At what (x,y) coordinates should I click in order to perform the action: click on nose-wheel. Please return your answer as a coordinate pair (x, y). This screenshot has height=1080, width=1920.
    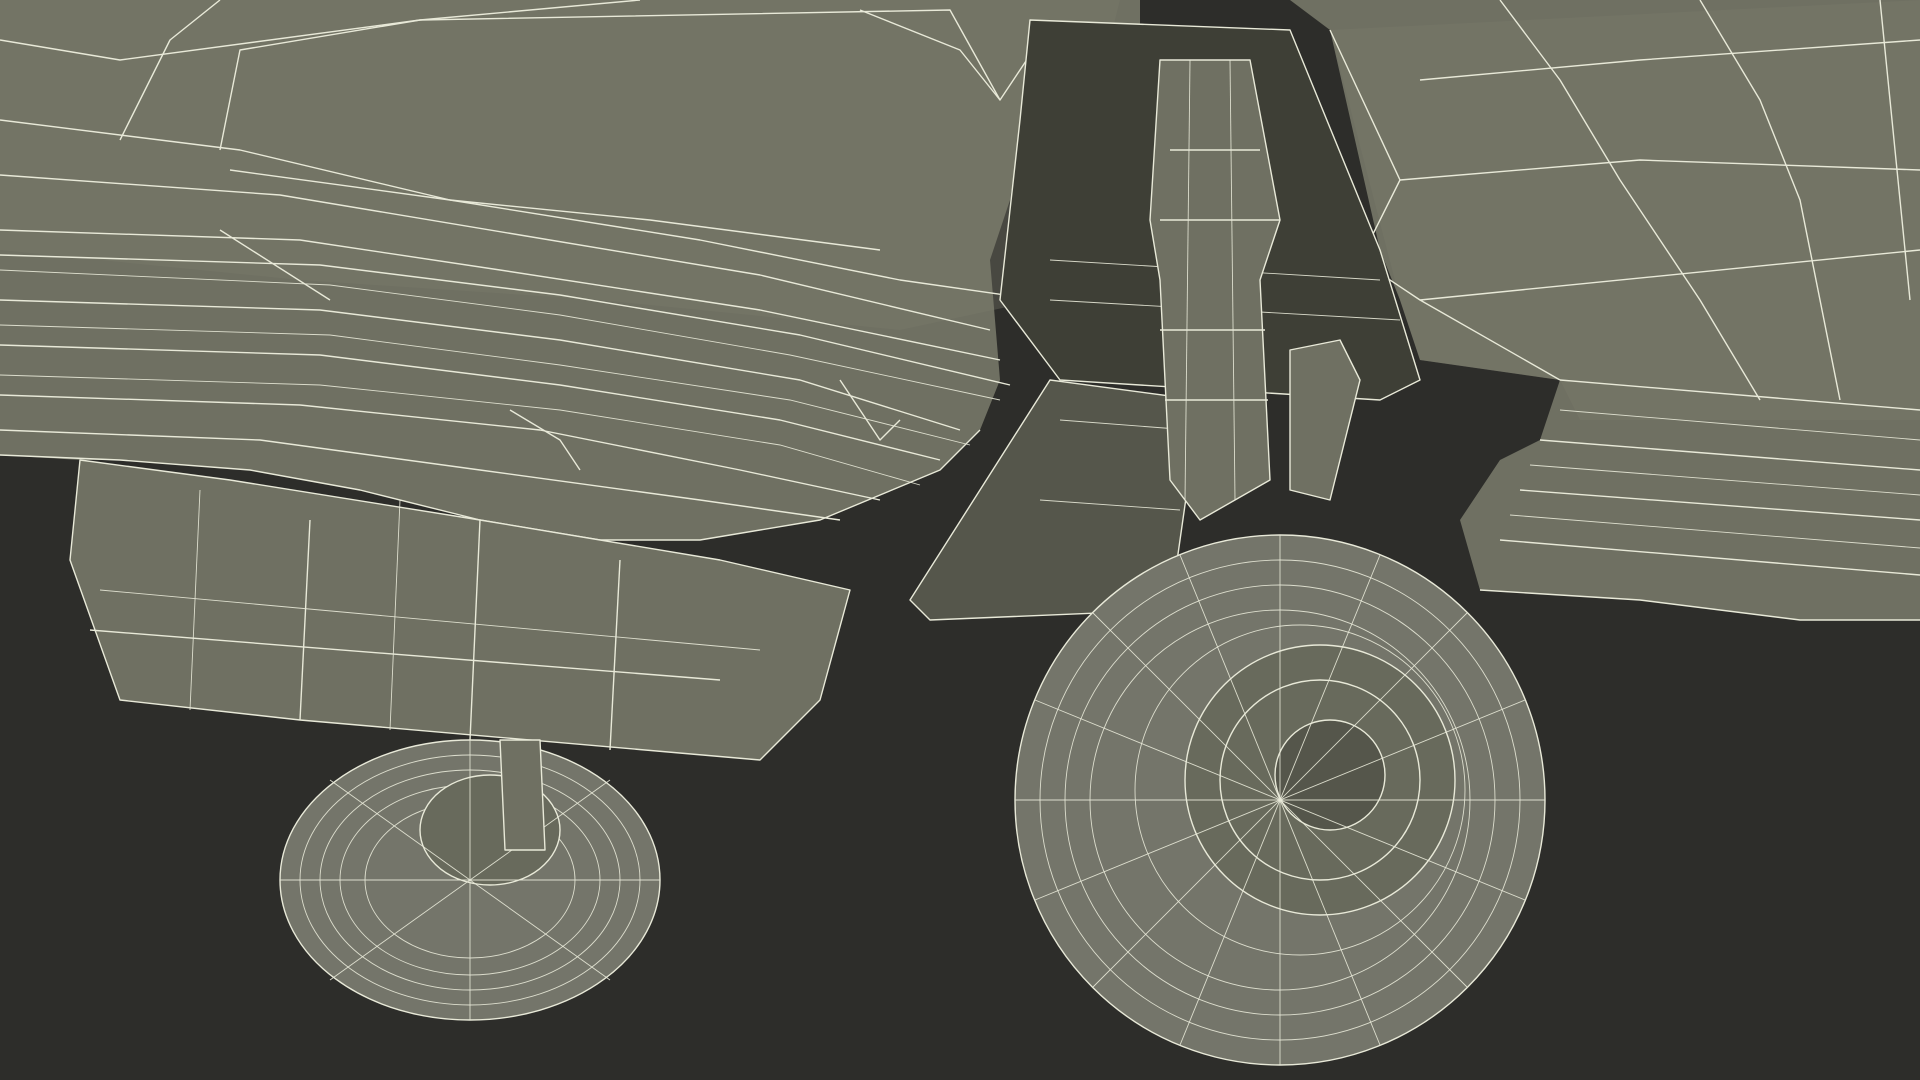
    Looking at the image, I should click on (470, 880).